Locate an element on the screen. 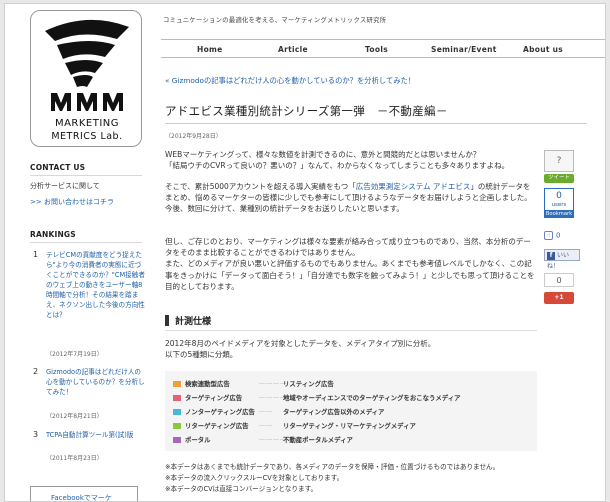 Image resolution: width=610 pixels, height=502 pixels. previous-article-link: « Gizmodoの記事はどれだけ人の心を動かしているのか？を分析してみた！ is located at coordinates (290, 81).